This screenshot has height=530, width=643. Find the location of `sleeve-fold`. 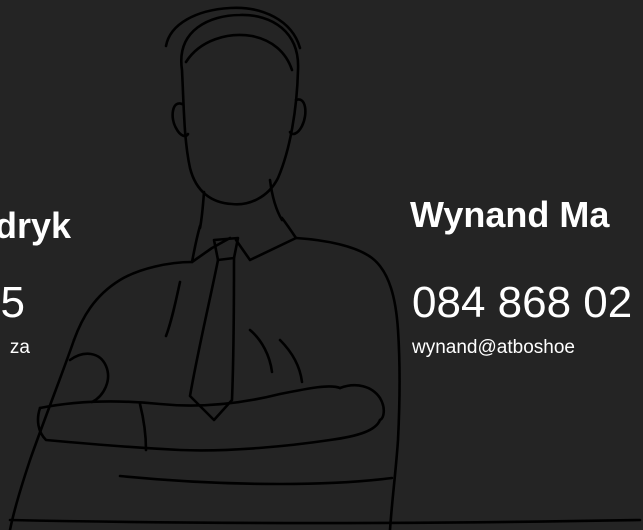

sleeve-fold is located at coordinates (261, 351).